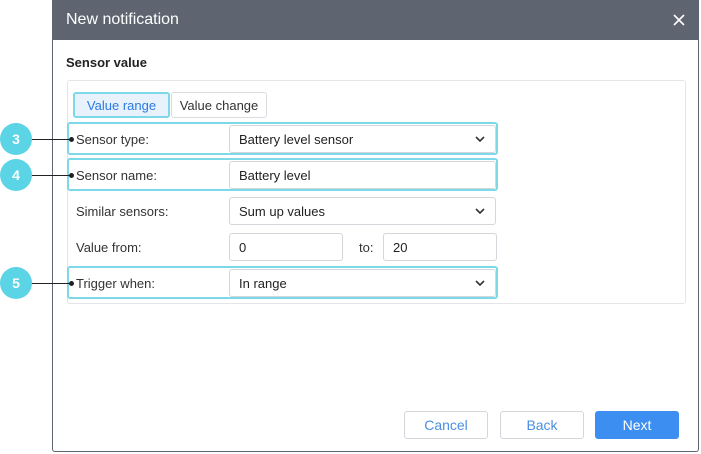 Image resolution: width=701 pixels, height=454 pixels. I want to click on cancel-button: Cancel, so click(446, 425).